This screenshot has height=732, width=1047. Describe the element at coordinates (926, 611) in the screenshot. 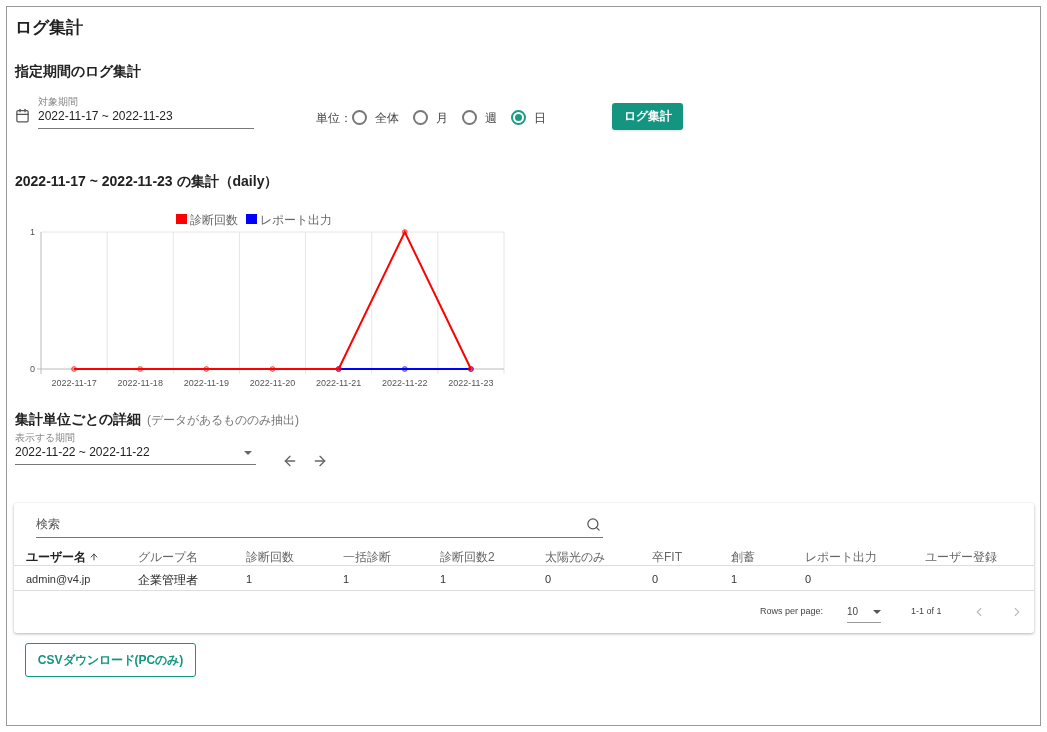

I see `page-range: 1-1 of 1` at that location.